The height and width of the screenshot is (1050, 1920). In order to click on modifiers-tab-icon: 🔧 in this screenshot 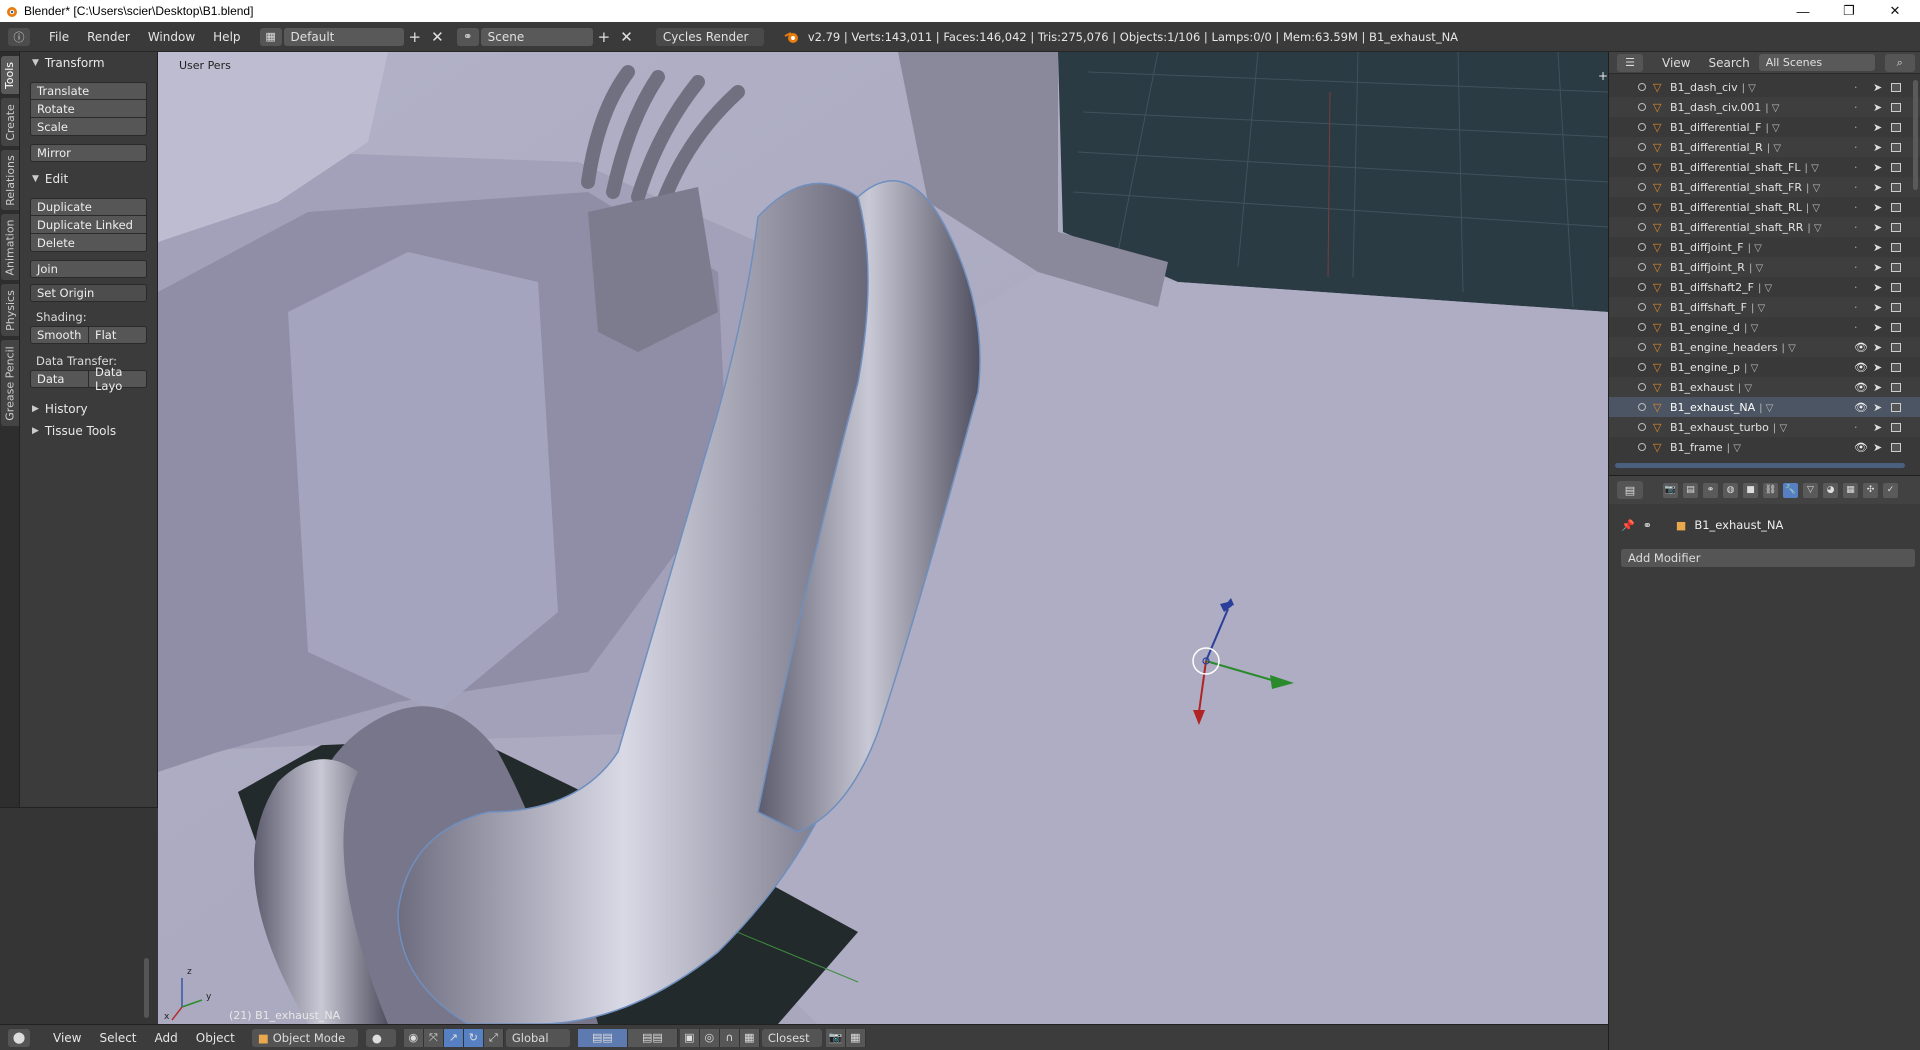, I will do `click(1790, 490)`.